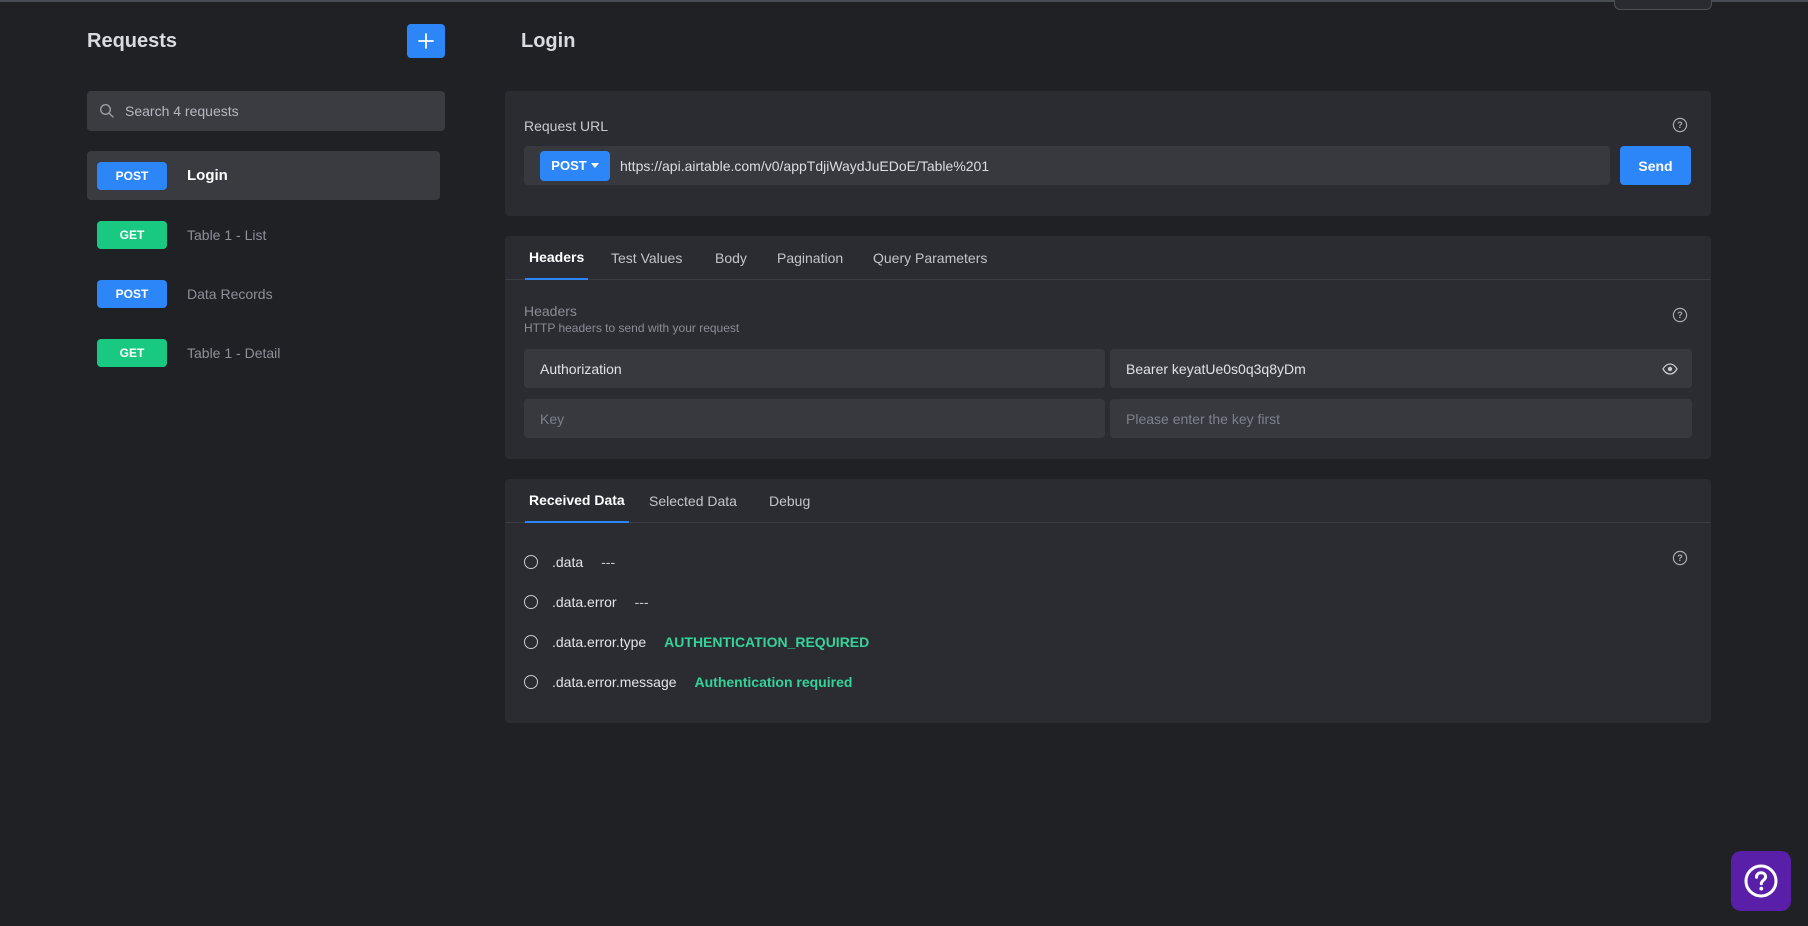  What do you see at coordinates (810, 258) in the screenshot?
I see `tab-pagination: Pagination` at bounding box center [810, 258].